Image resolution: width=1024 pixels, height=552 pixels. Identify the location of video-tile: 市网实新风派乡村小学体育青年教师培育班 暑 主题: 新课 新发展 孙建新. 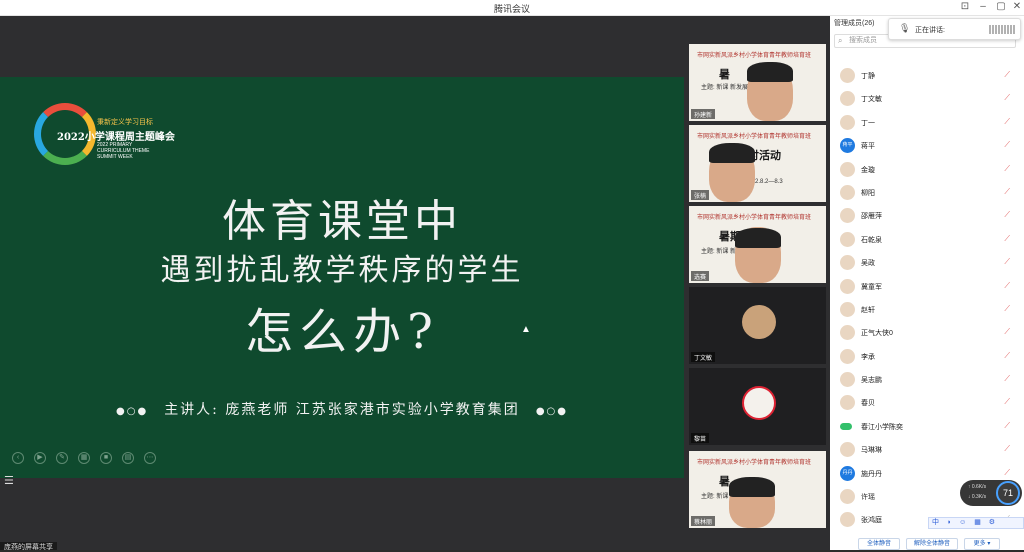
(757, 82).